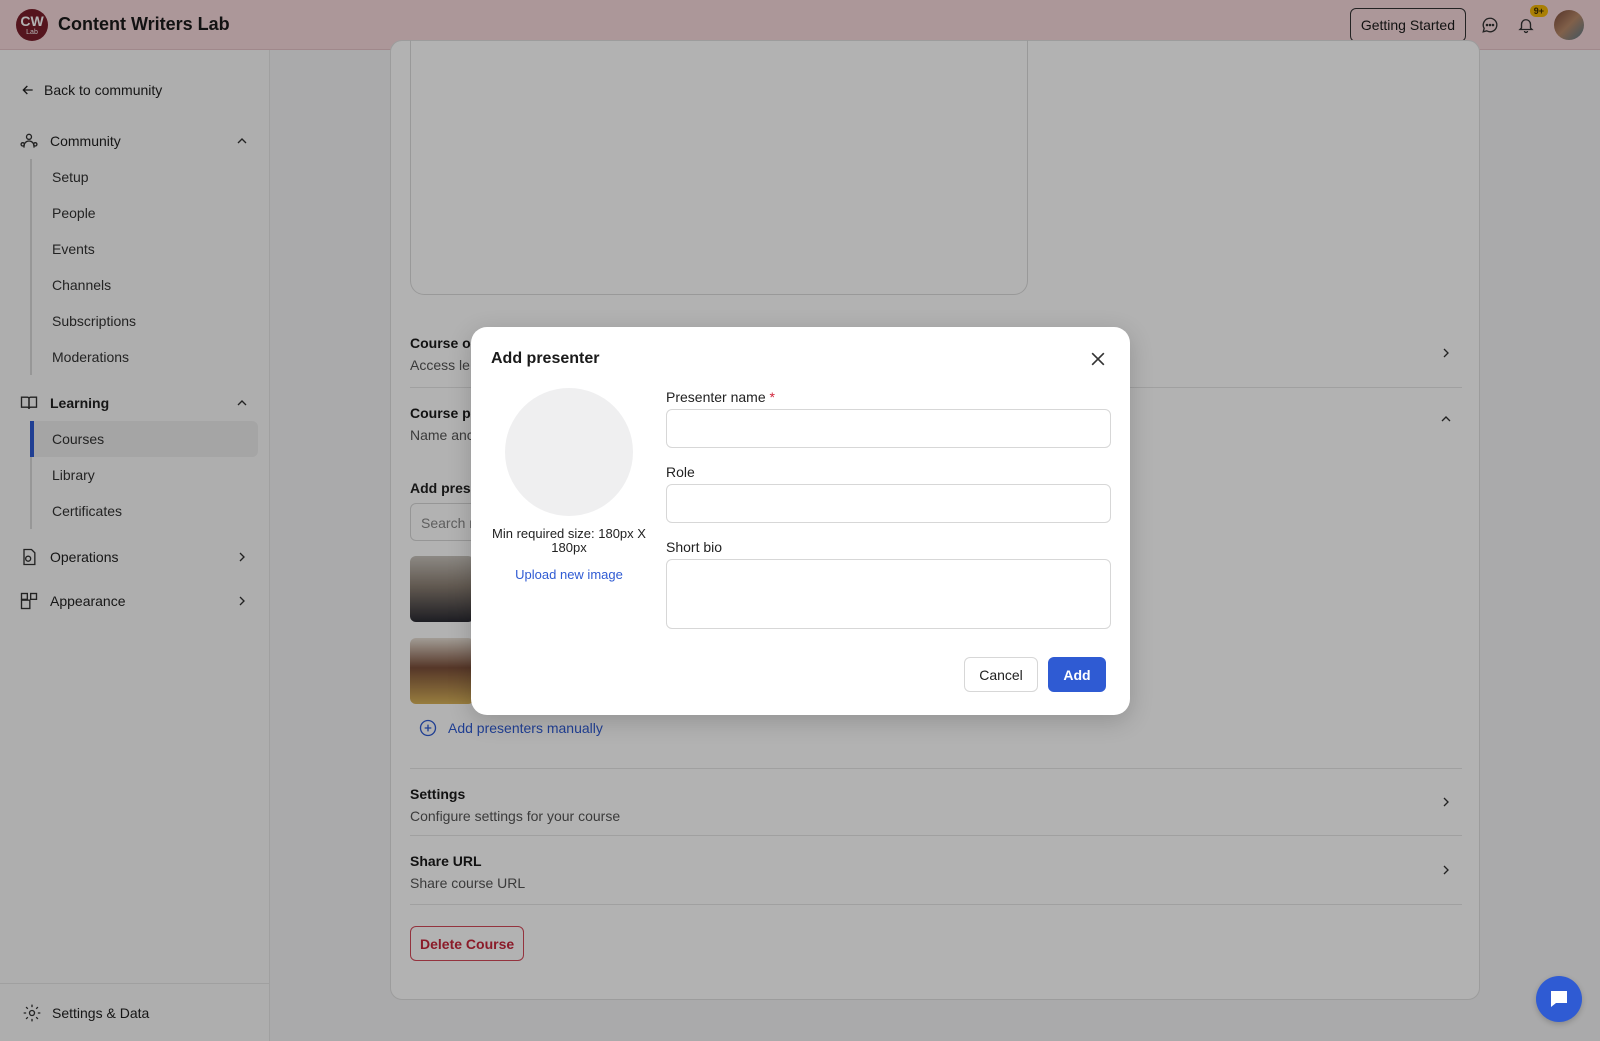  What do you see at coordinates (569, 452) in the screenshot?
I see `presenter-image-placeholder` at bounding box center [569, 452].